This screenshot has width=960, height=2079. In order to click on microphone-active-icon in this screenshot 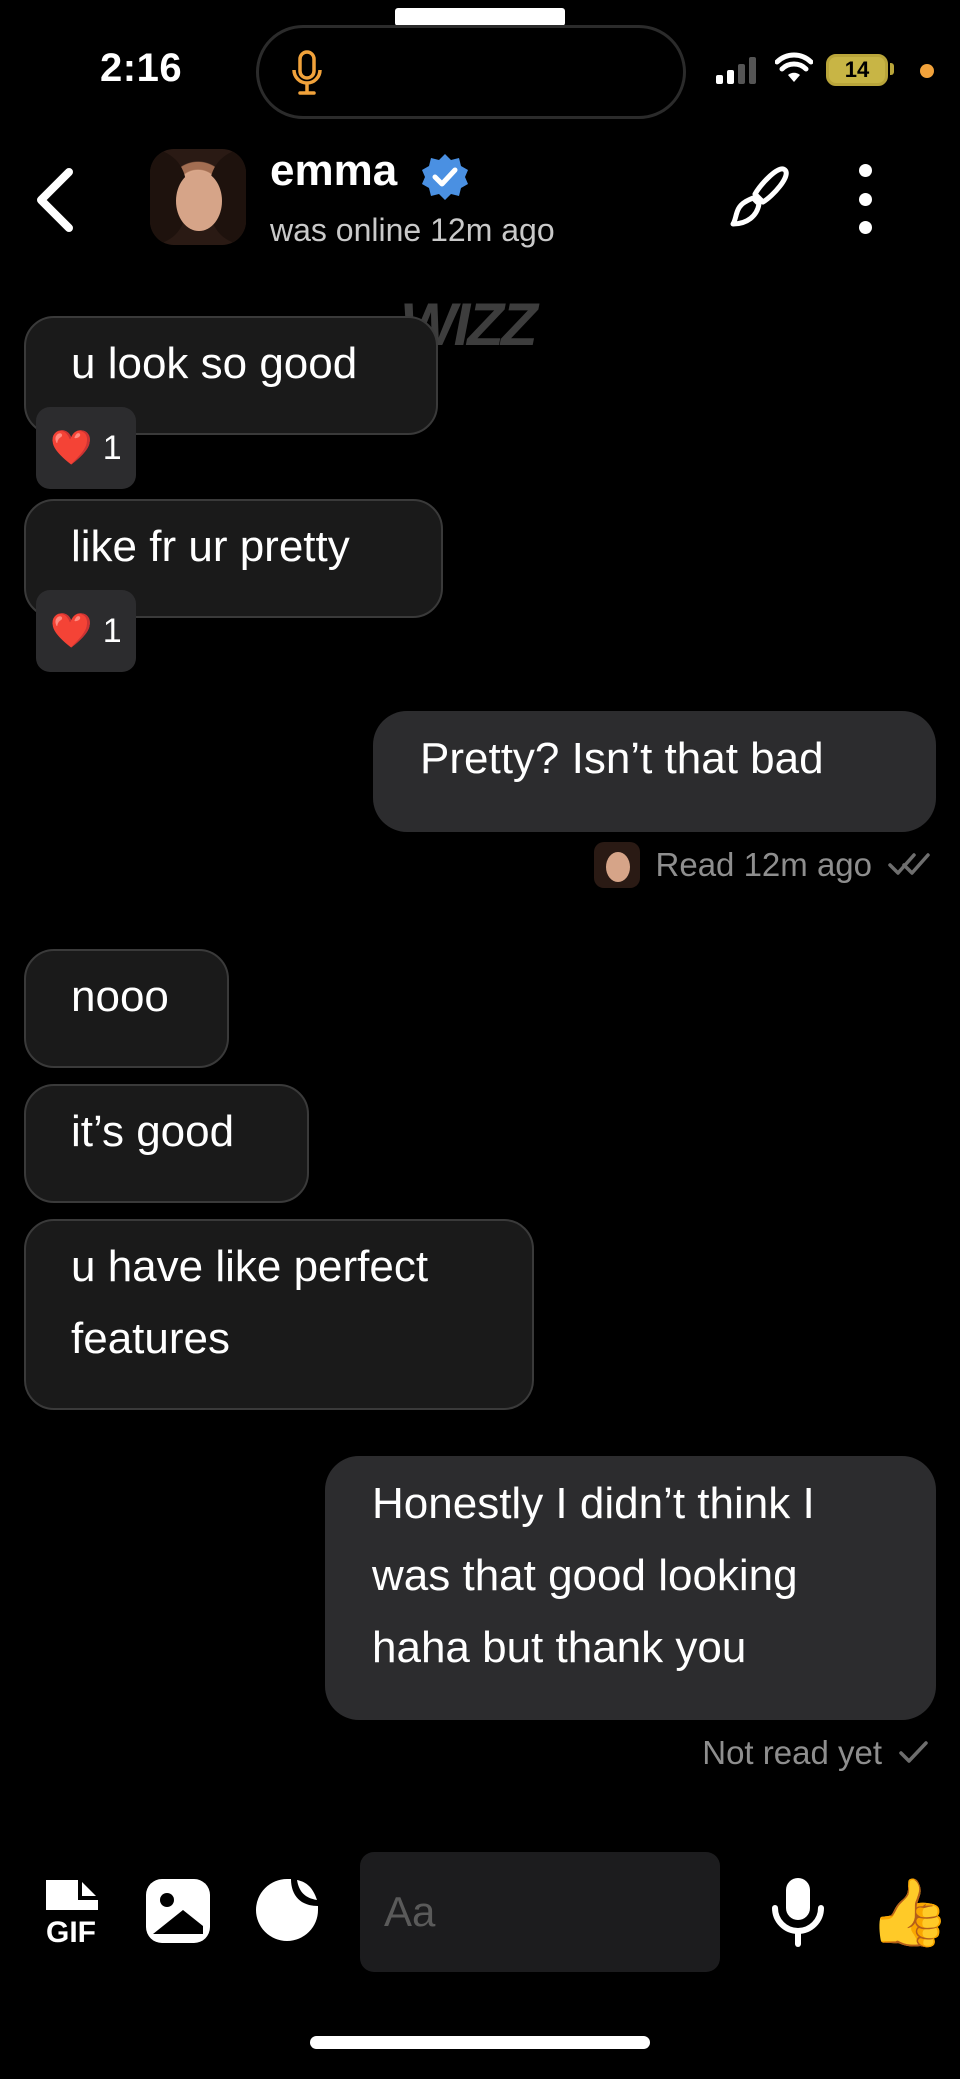, I will do `click(307, 72)`.